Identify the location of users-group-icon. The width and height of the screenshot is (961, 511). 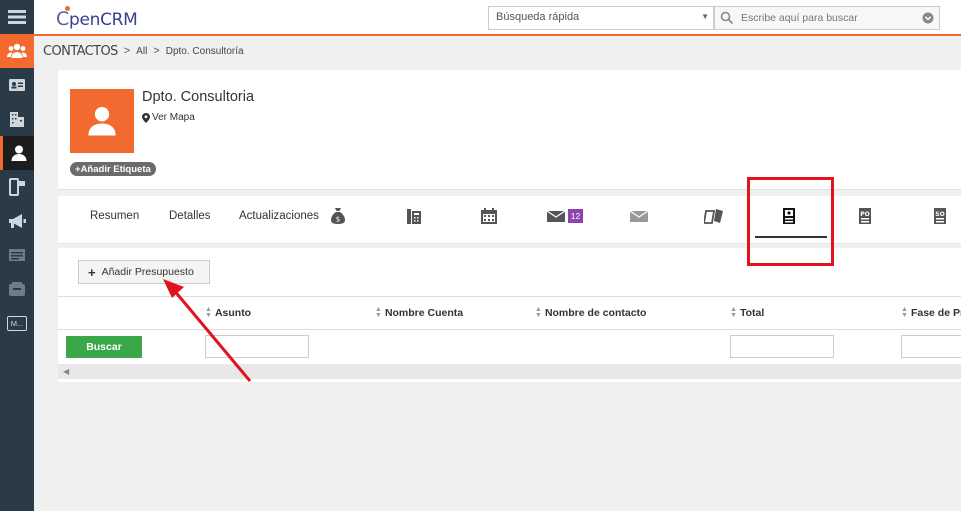
(17, 51).